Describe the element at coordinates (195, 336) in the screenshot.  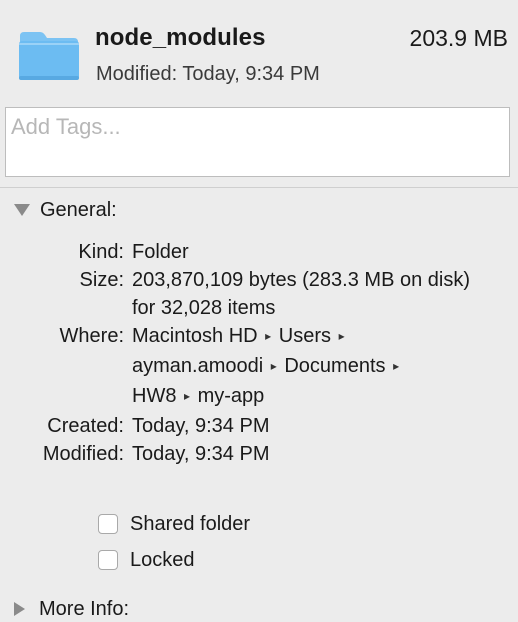
I see `path-segment: Macintosh HD` at that location.